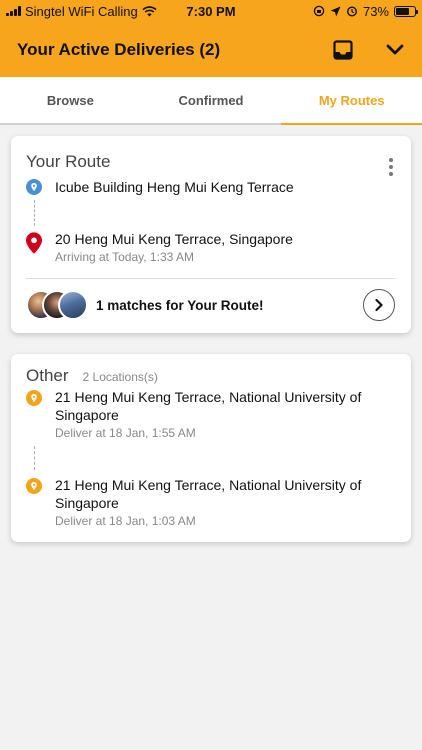  Describe the element at coordinates (73, 305) in the screenshot. I see `avatar` at that location.